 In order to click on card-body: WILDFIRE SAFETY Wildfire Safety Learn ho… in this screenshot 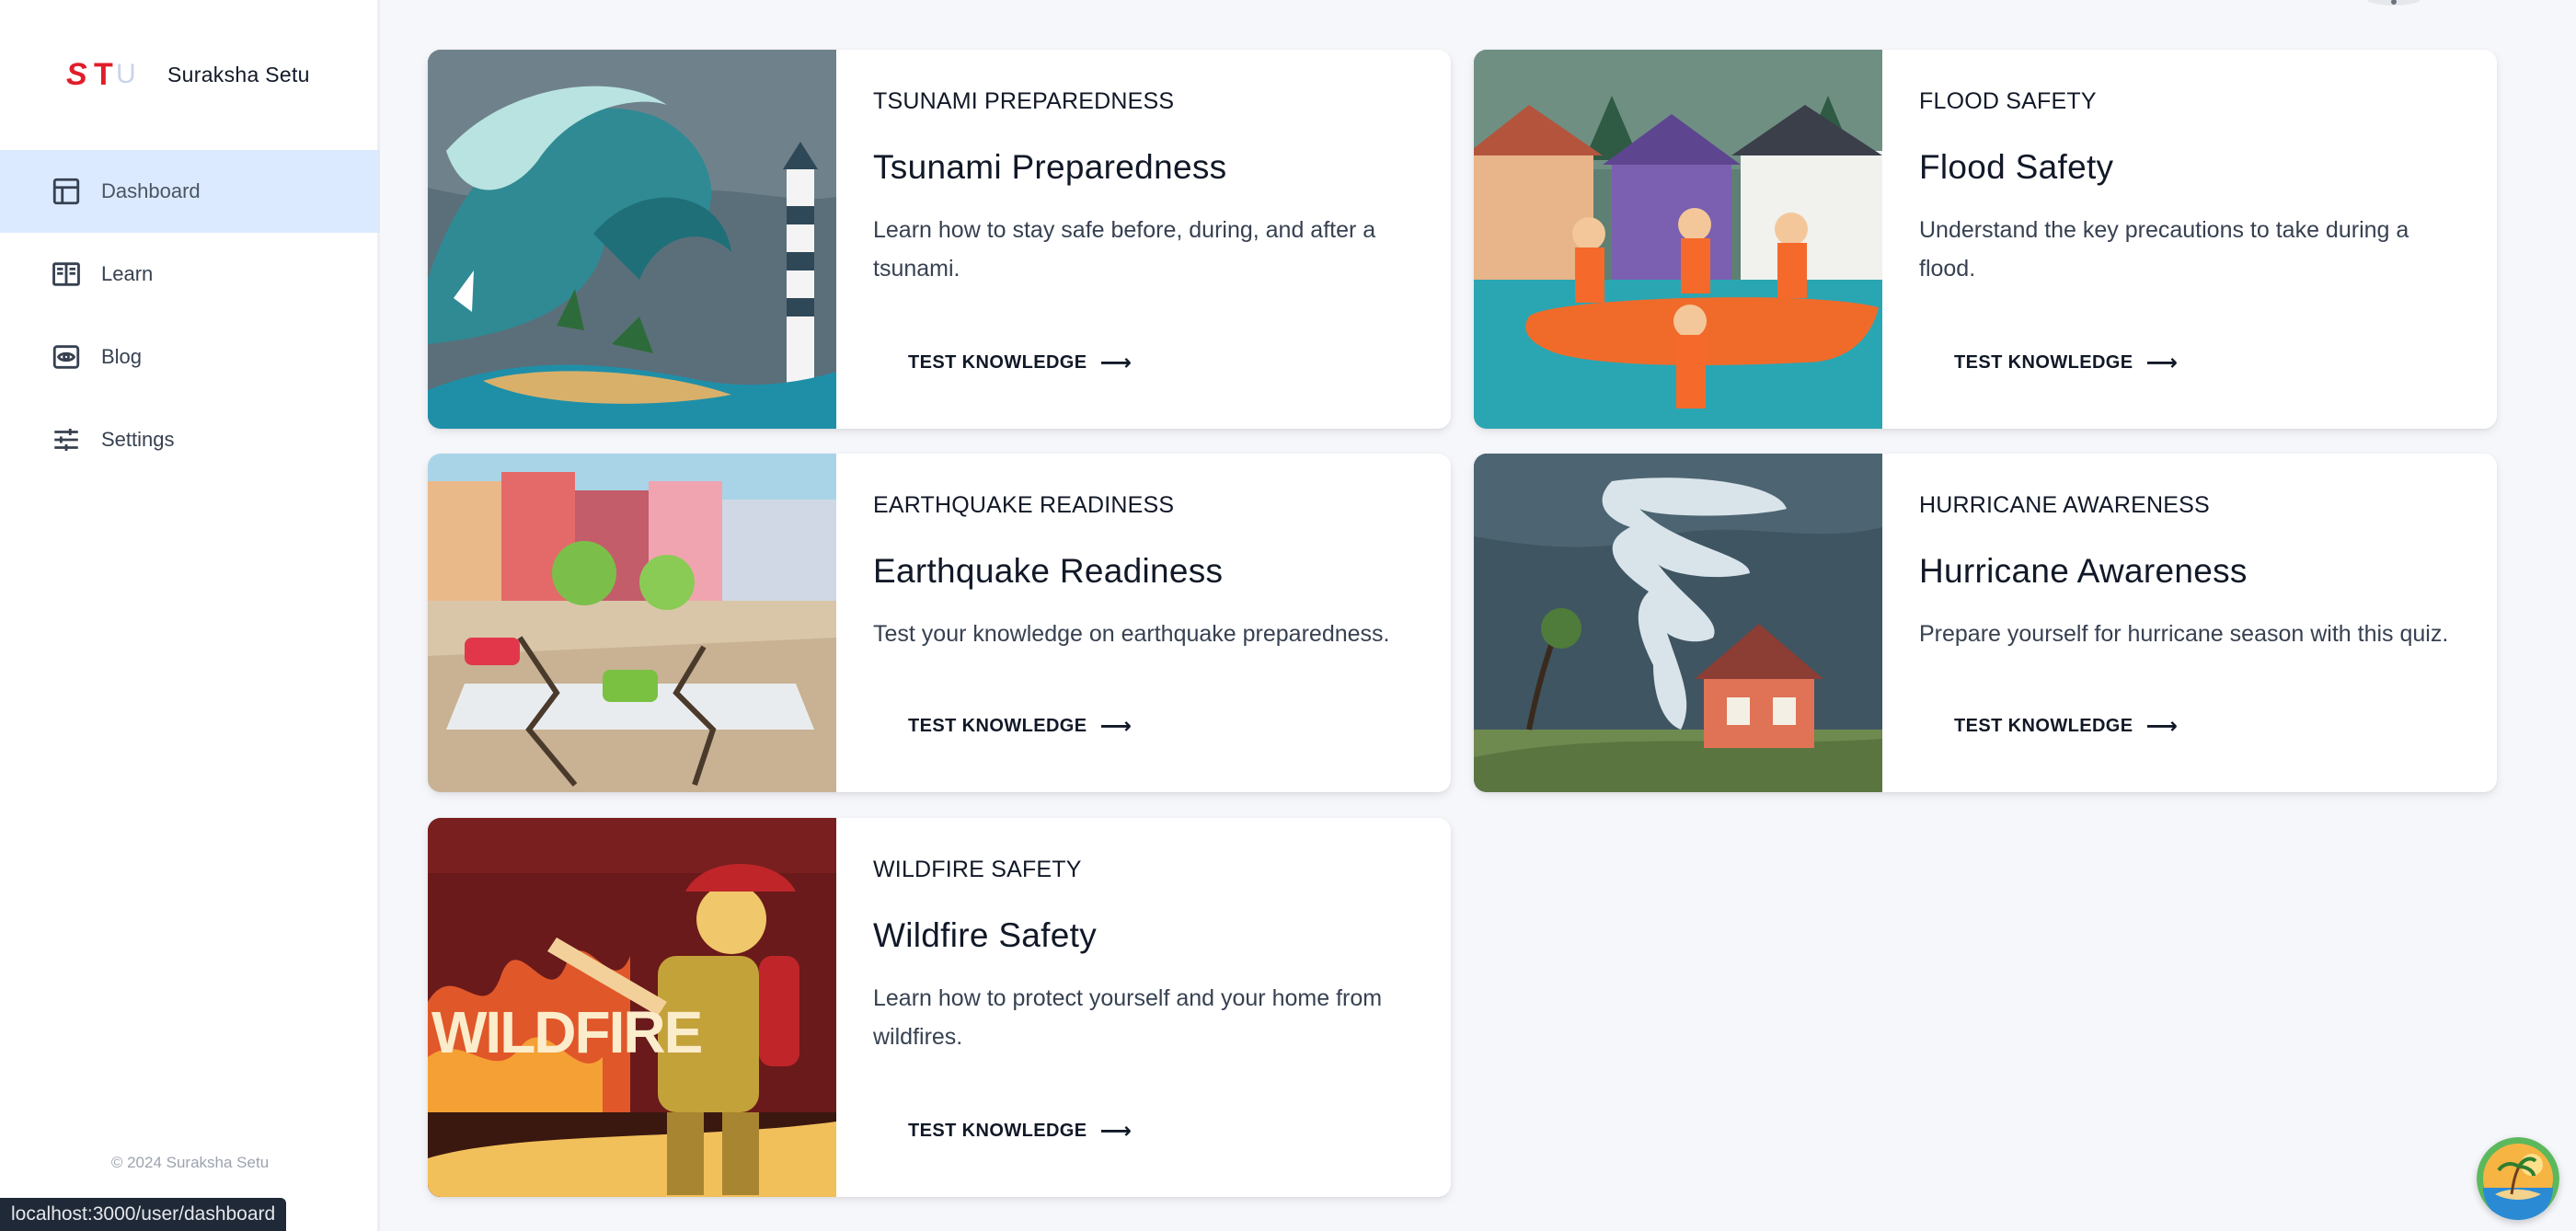, I will do `click(1143, 1007)`.